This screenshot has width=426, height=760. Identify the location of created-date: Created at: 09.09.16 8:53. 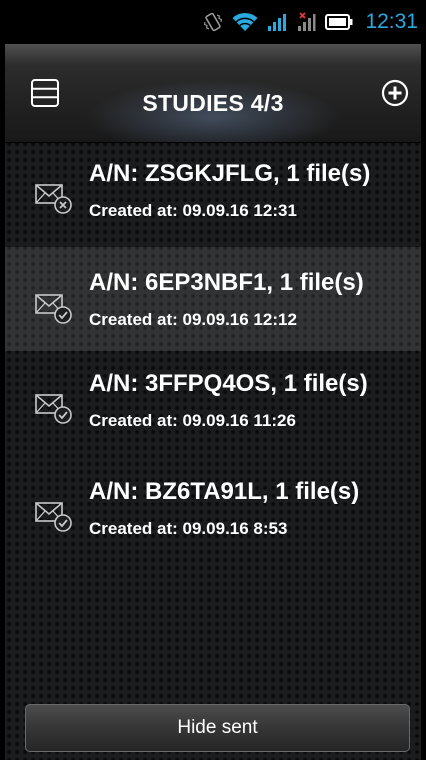
(188, 528).